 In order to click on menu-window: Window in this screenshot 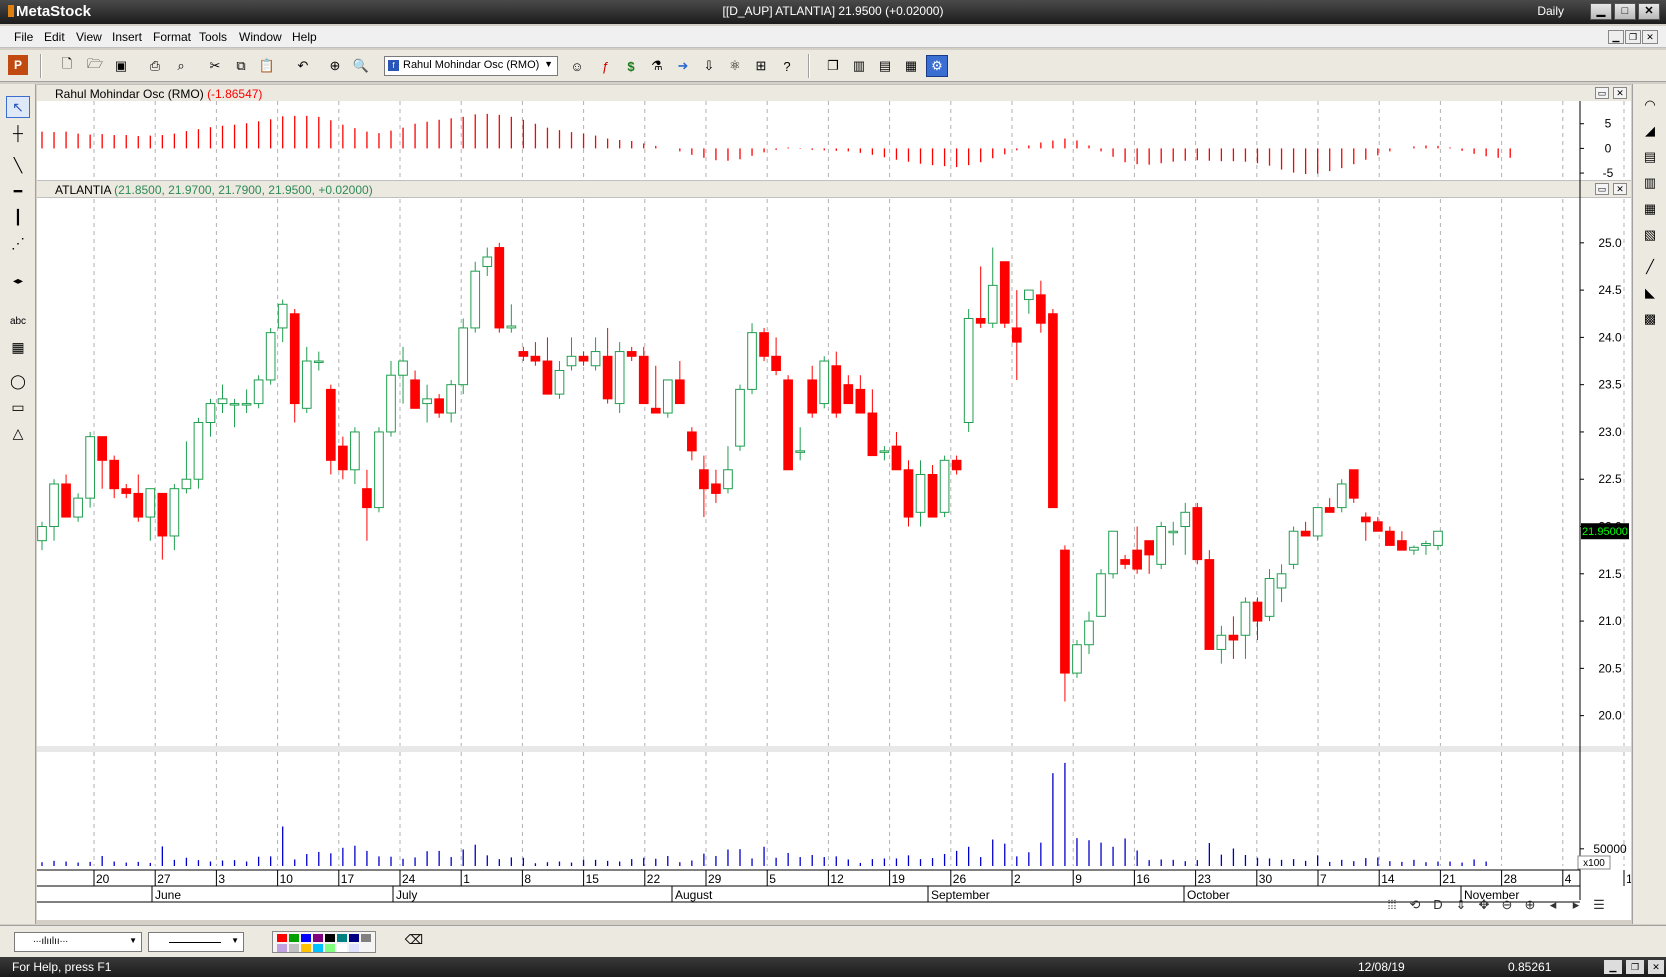, I will do `click(260, 37)`.